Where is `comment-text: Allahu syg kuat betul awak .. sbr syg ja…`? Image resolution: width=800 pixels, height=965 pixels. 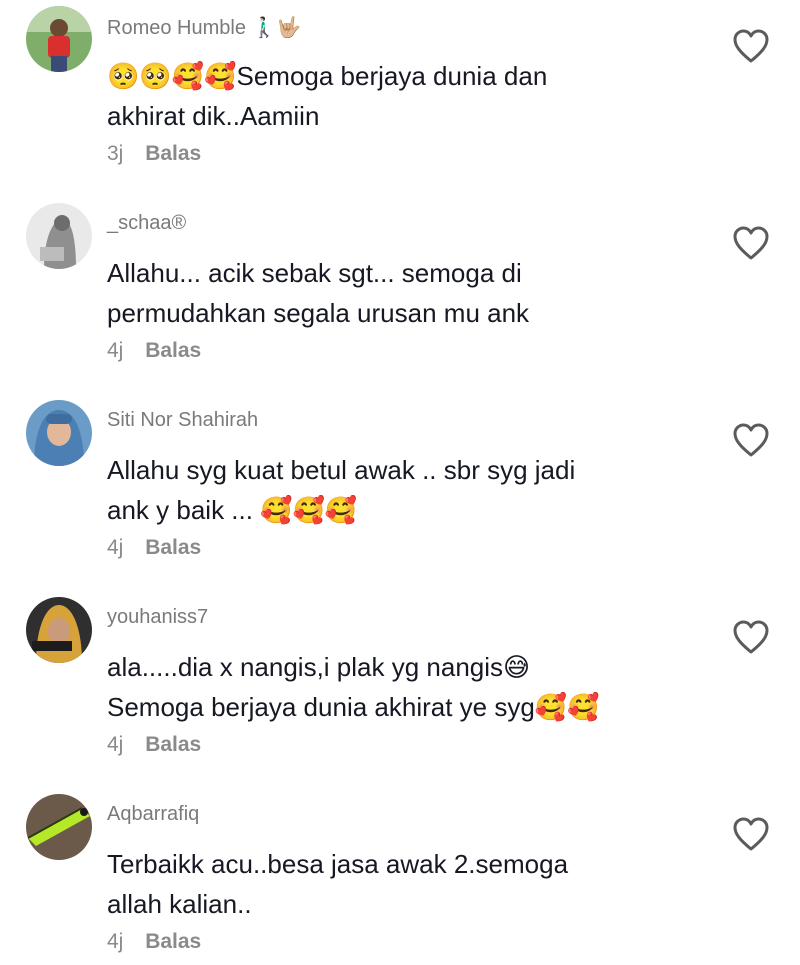 comment-text: Allahu syg kuat betul awak .. sbr syg ja… is located at coordinates (341, 490).